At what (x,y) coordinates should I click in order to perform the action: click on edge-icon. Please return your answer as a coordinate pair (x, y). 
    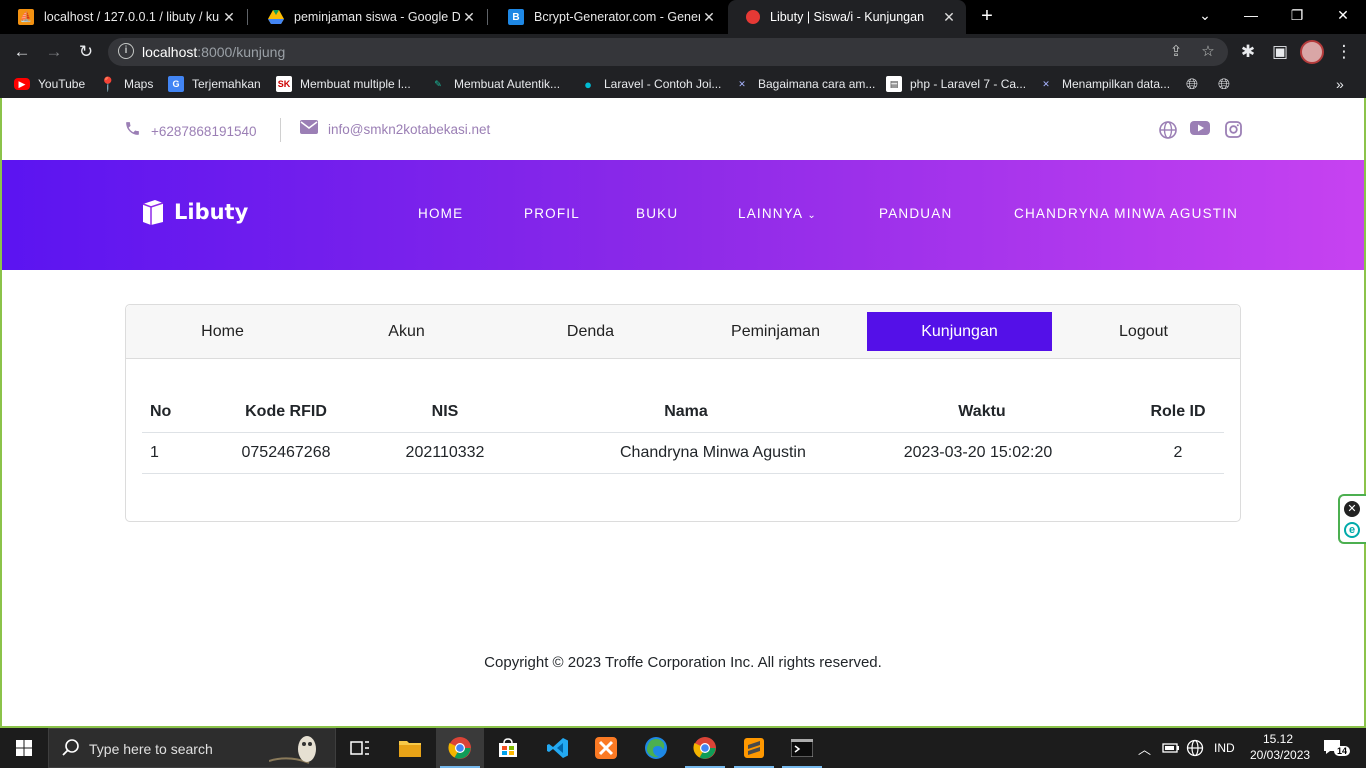
    Looking at the image, I should click on (656, 748).